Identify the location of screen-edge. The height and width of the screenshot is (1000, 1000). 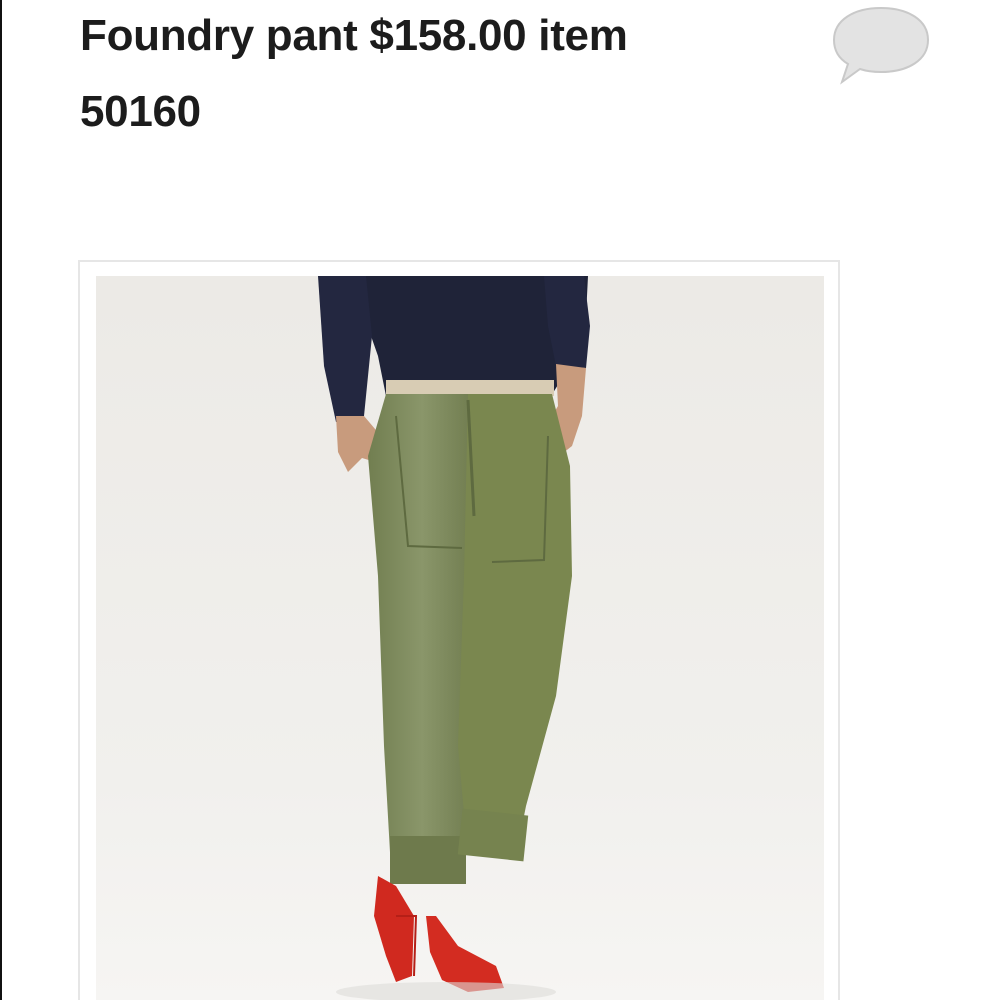
(1, 500).